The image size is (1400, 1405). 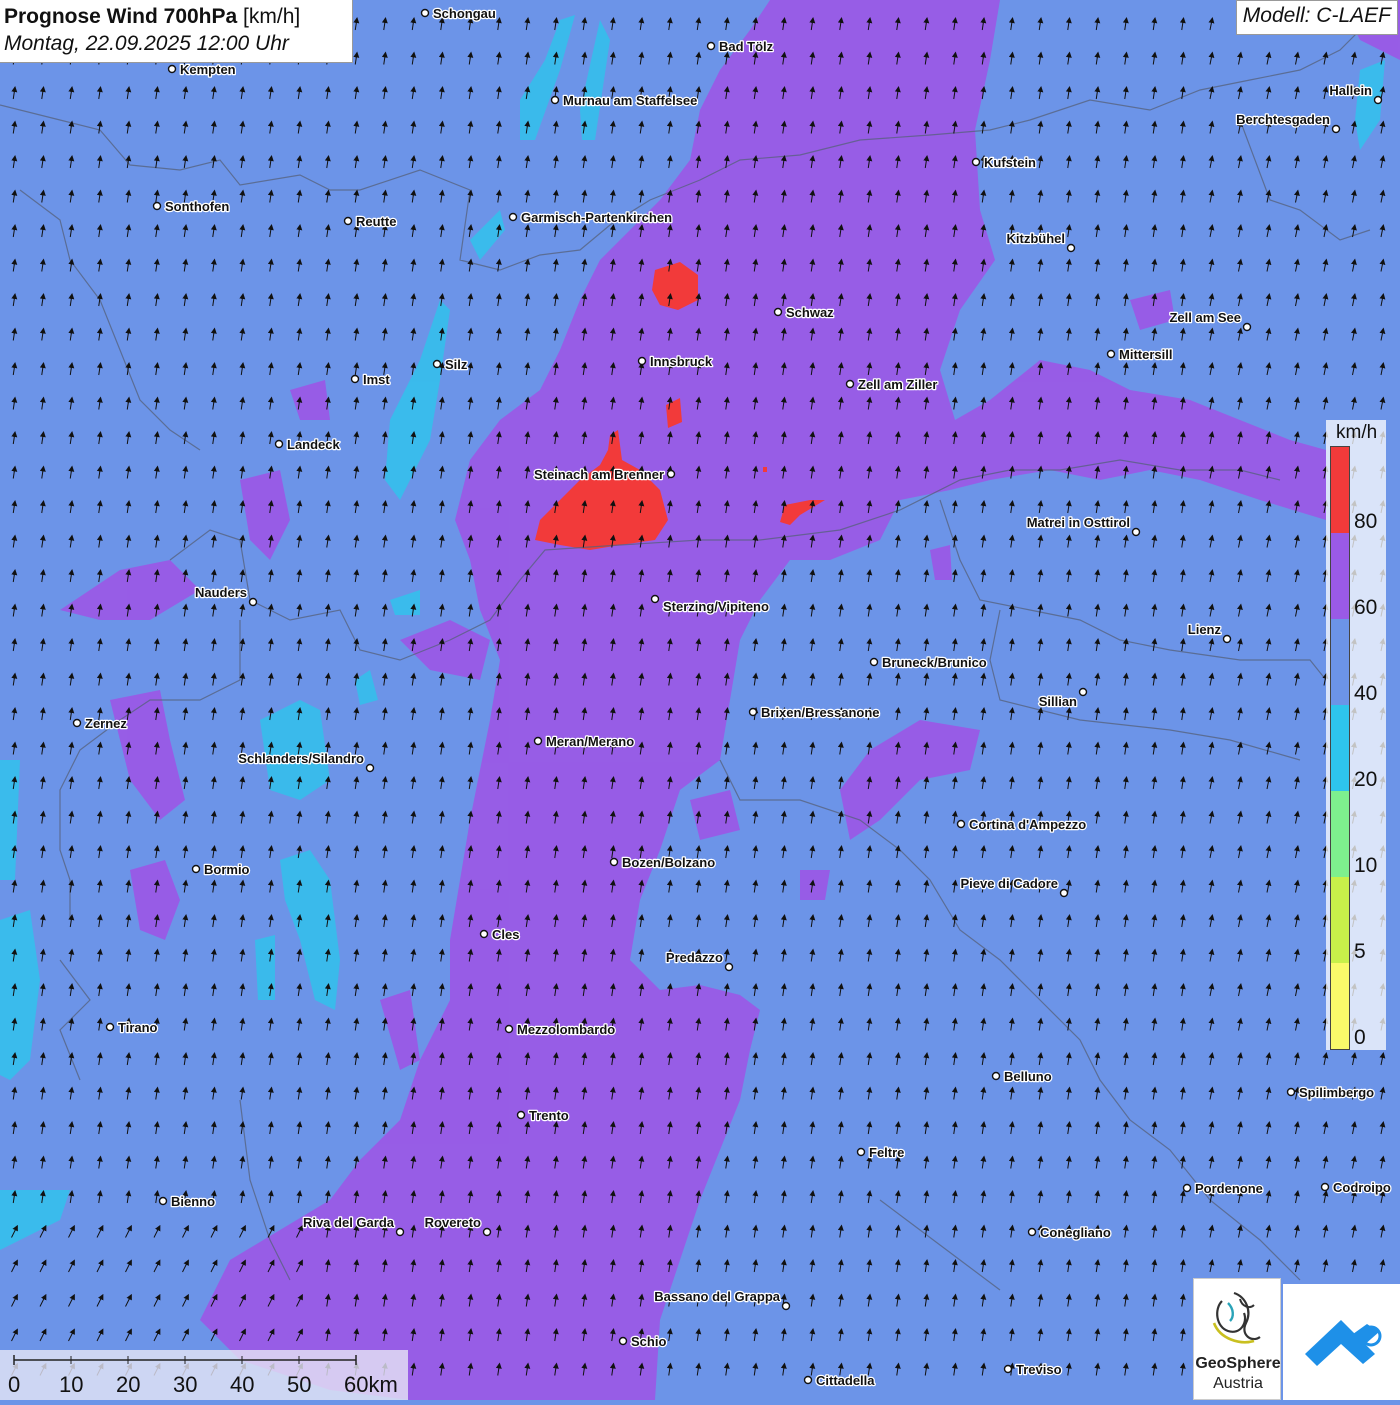 I want to click on city-label: Conegliano, so click(x=1075, y=1232).